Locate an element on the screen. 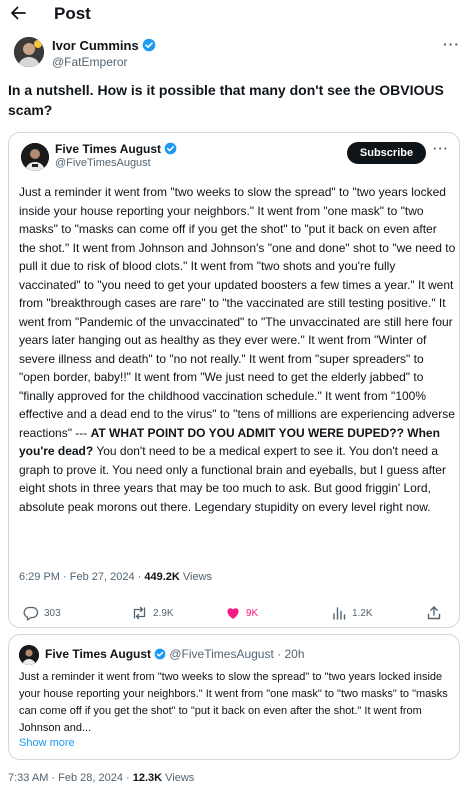 The image size is (473, 795). quoted-post-meta: 6:29 PM · Feb 27, 2024 · 449.2K Views is located at coordinates (115, 577).